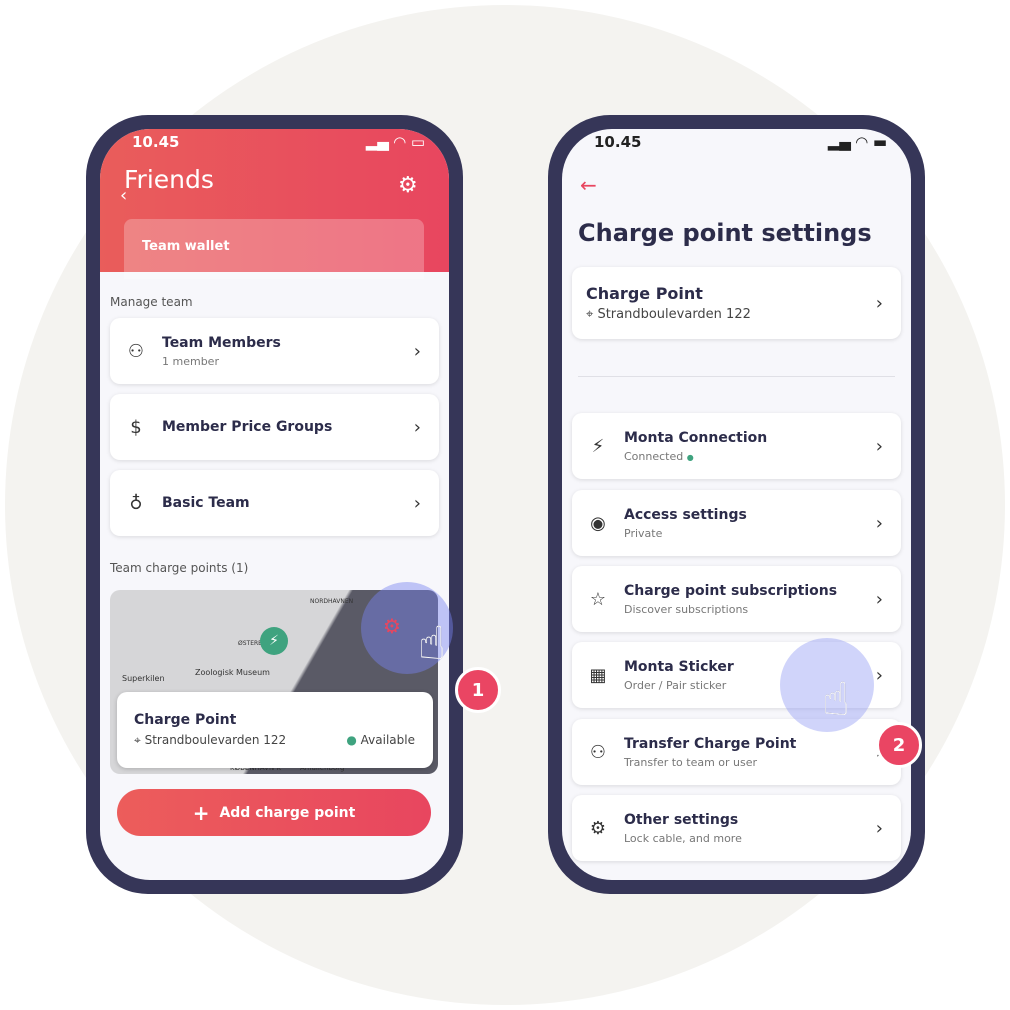  I want to click on member-price-groups-item: $ Member Price Groups ›, so click(274, 427).